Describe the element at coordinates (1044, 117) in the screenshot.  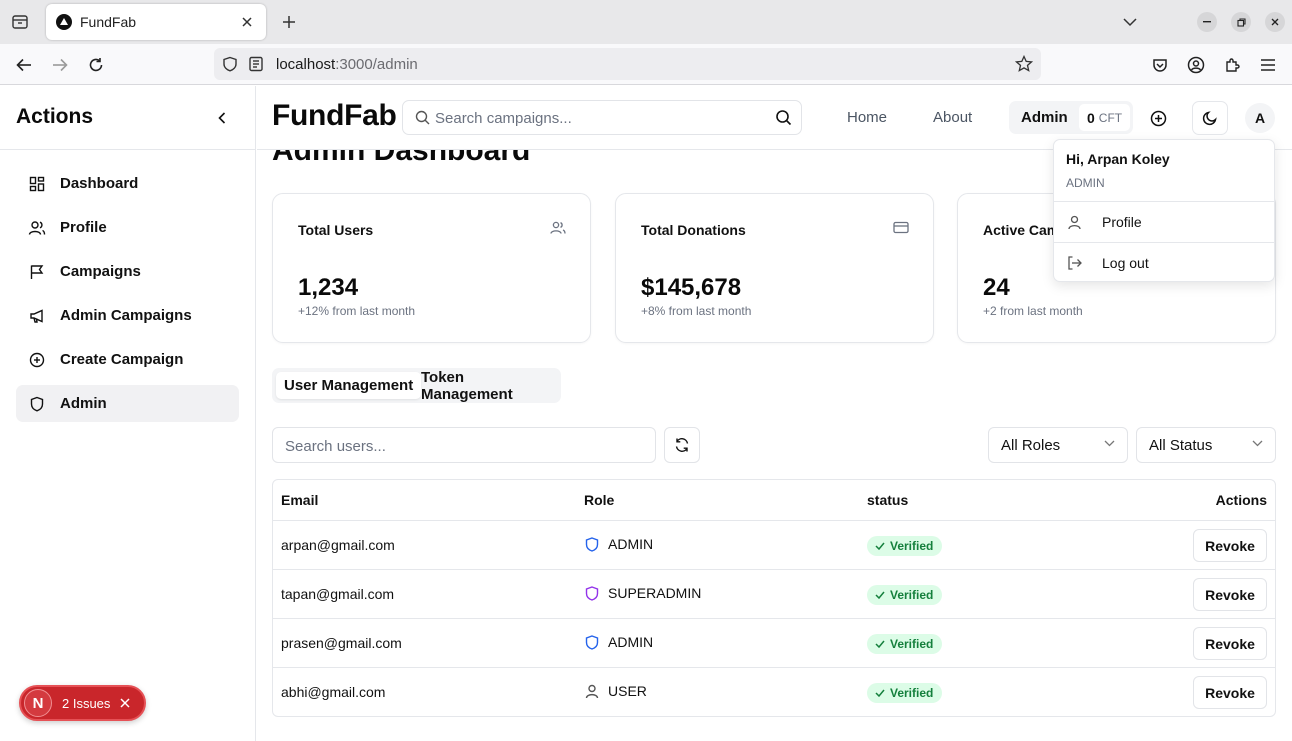
I see `nav-link-admin: Admin` at that location.